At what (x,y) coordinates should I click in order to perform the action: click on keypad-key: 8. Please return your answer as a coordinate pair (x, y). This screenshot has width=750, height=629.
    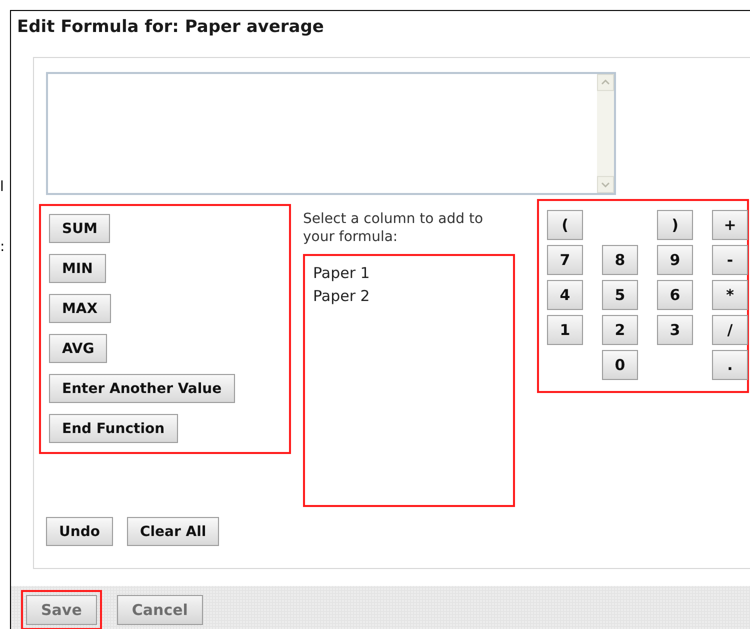
    Looking at the image, I should click on (620, 260).